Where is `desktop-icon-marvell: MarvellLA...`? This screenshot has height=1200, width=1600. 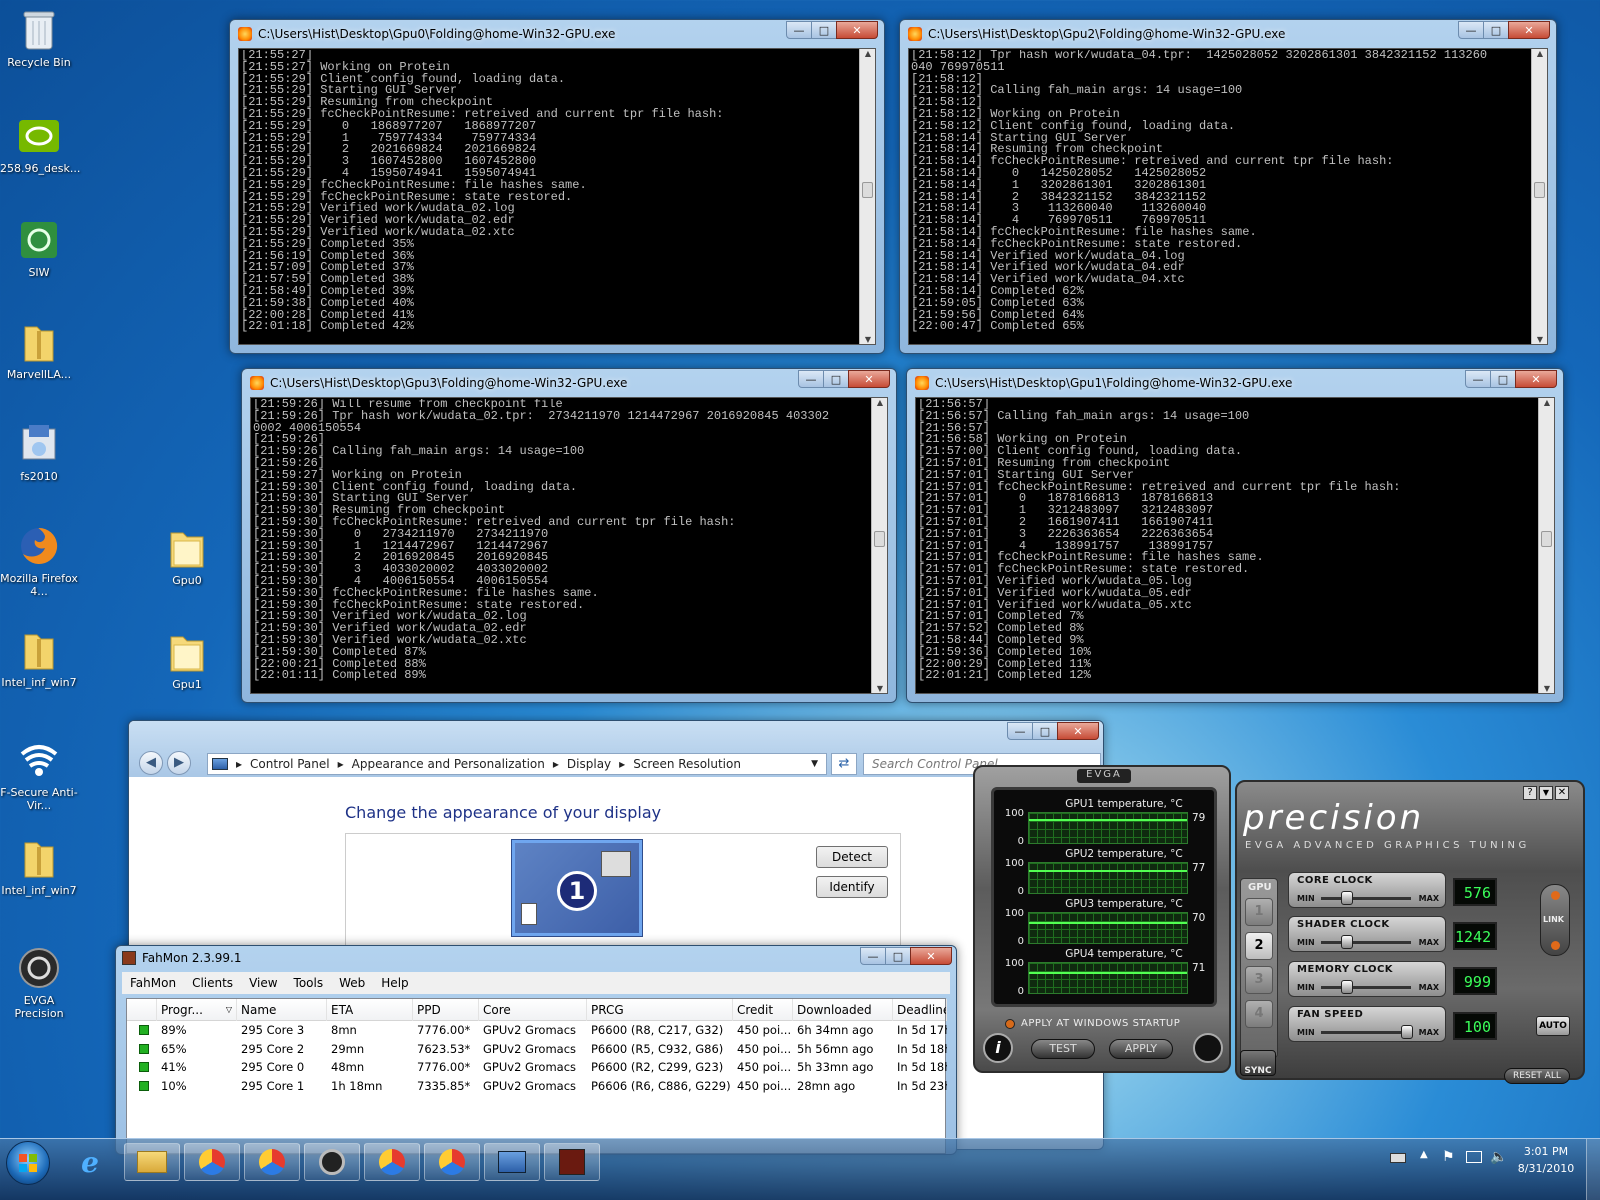
desktop-icon-marvell: MarvellLA... is located at coordinates (39, 350).